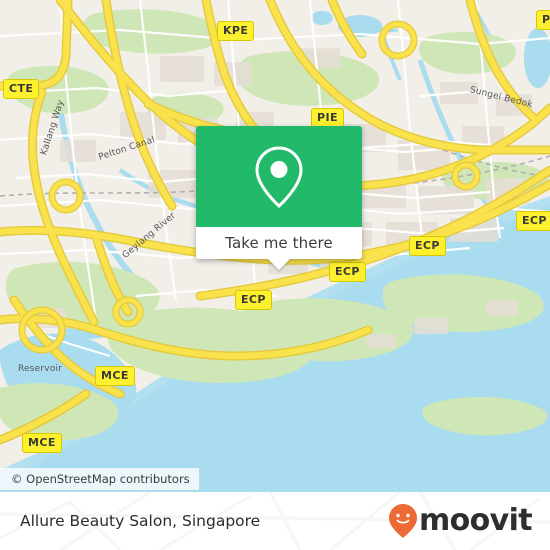 The height and width of the screenshot is (550, 550). Describe the element at coordinates (279, 243) in the screenshot. I see `take-me-there-label: Take me there` at that location.